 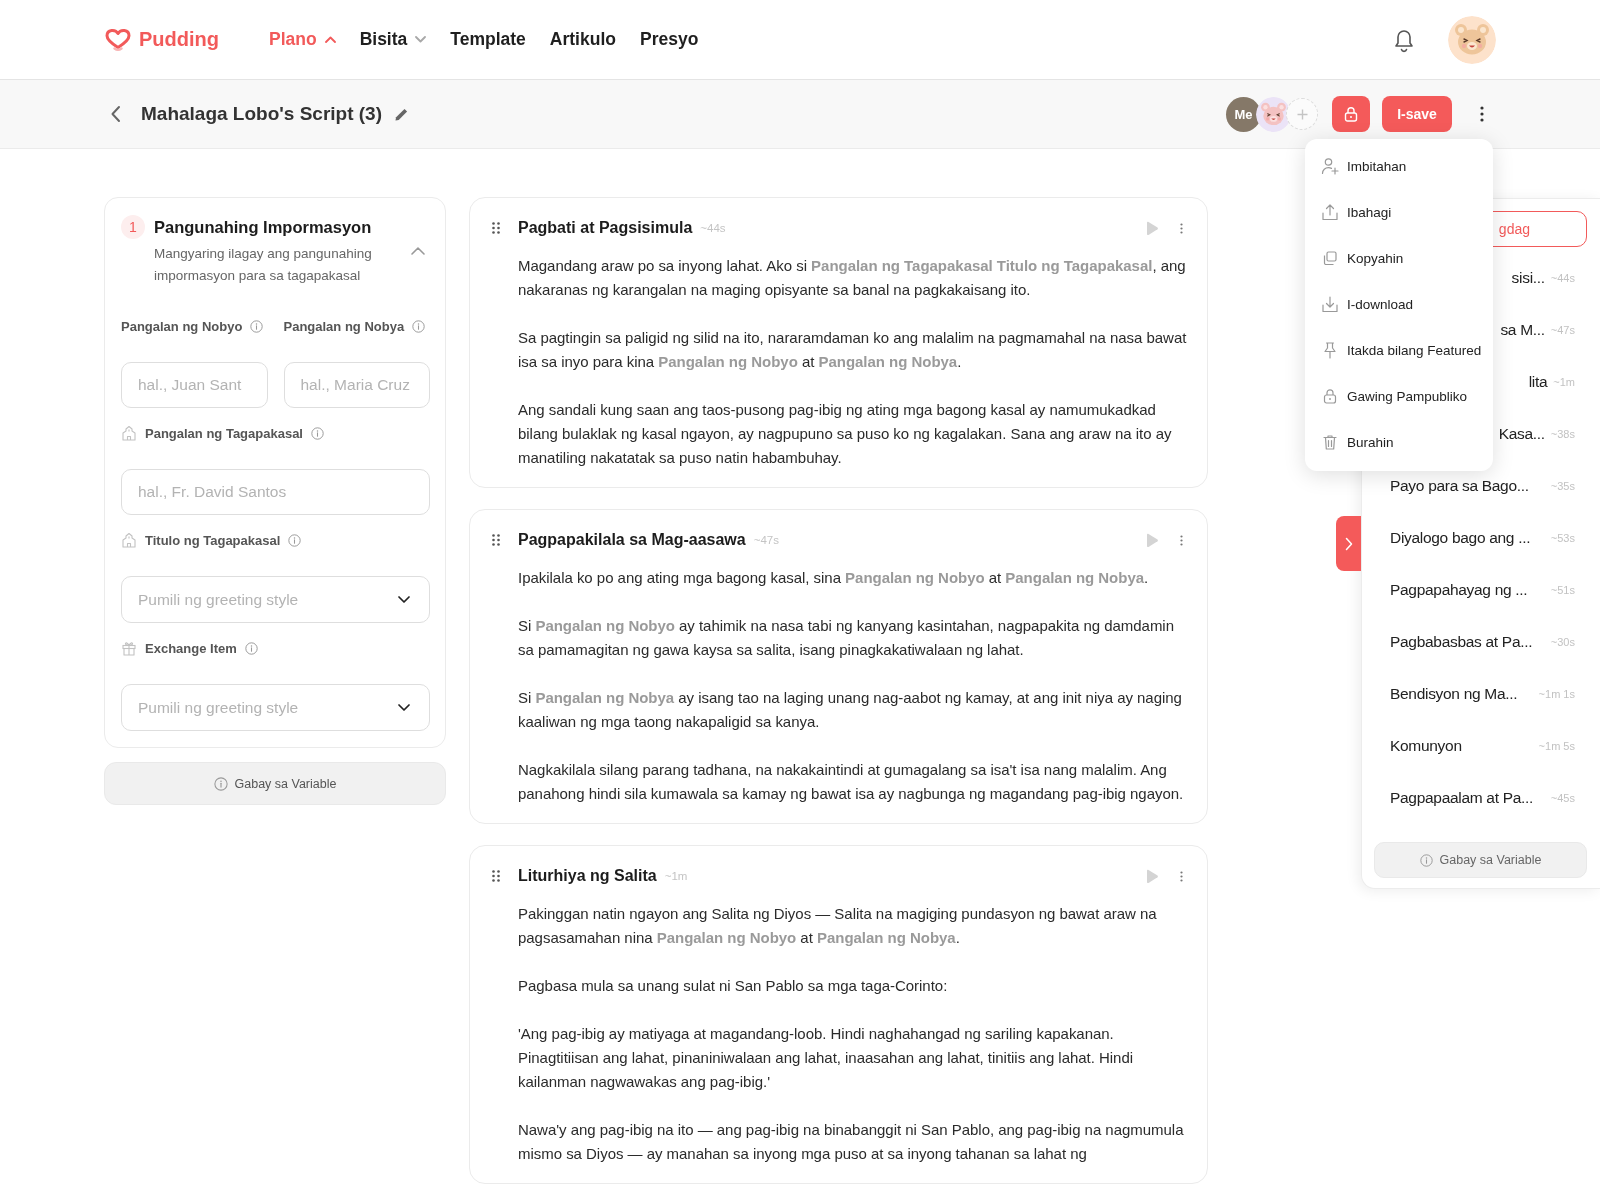 I want to click on script-paragraph: Nagkakilala silang parang tadhana, na nakakaintindi at gumagalang sa isa't isa nang malalim. Ang panahong hindi sila kumawala sa kamay ng bawat isa ay nagbunga ng magandang pag-ibig ngayon., so click(x=851, y=782).